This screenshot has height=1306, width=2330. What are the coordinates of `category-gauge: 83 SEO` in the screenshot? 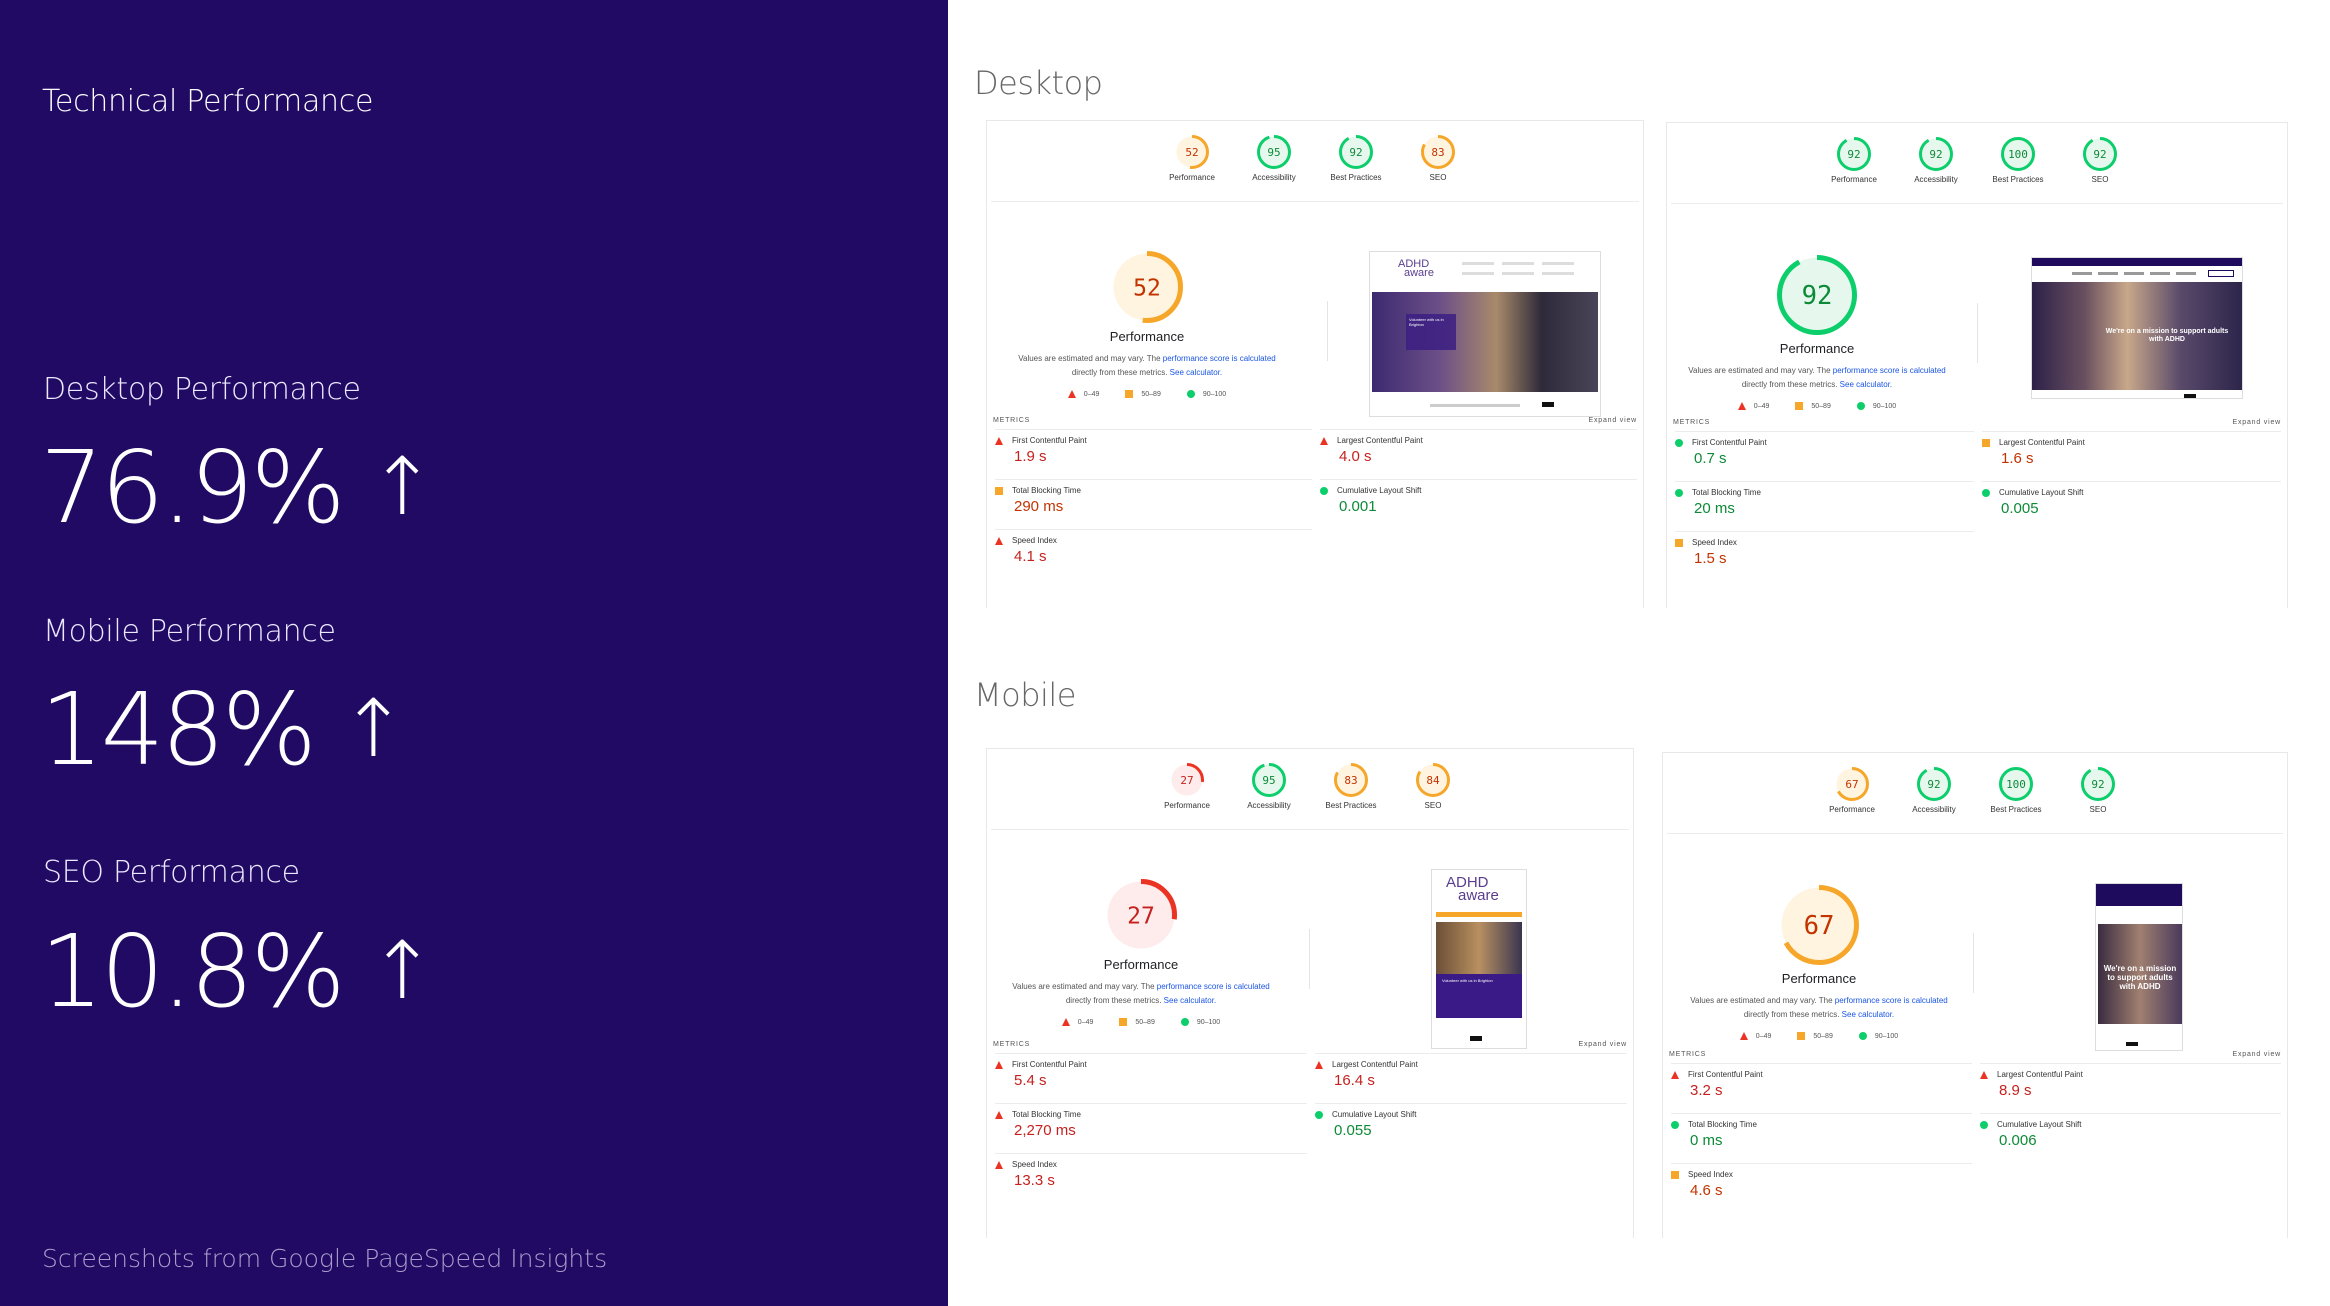 It's located at (1438, 165).